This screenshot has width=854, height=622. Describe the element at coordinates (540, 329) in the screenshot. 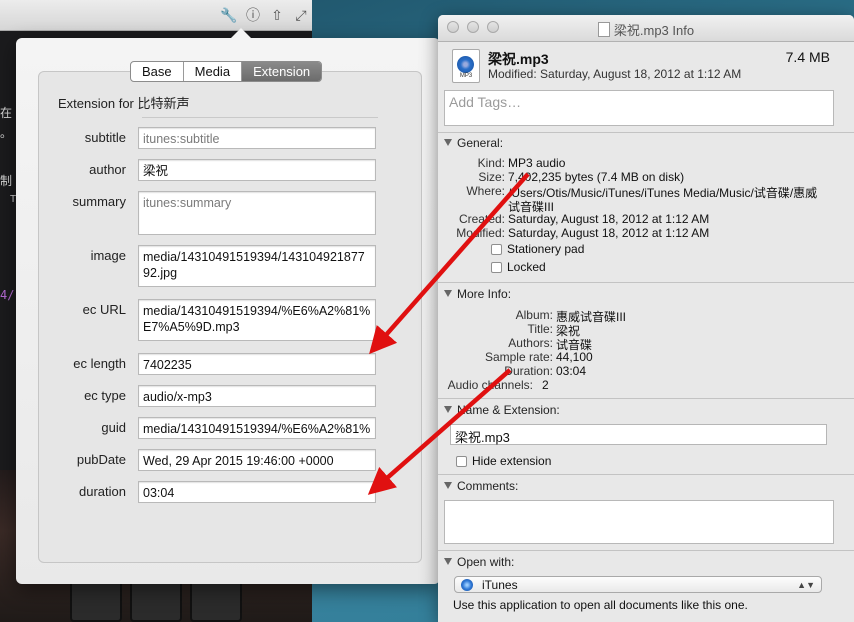

I see `title-label: Title:` at that location.